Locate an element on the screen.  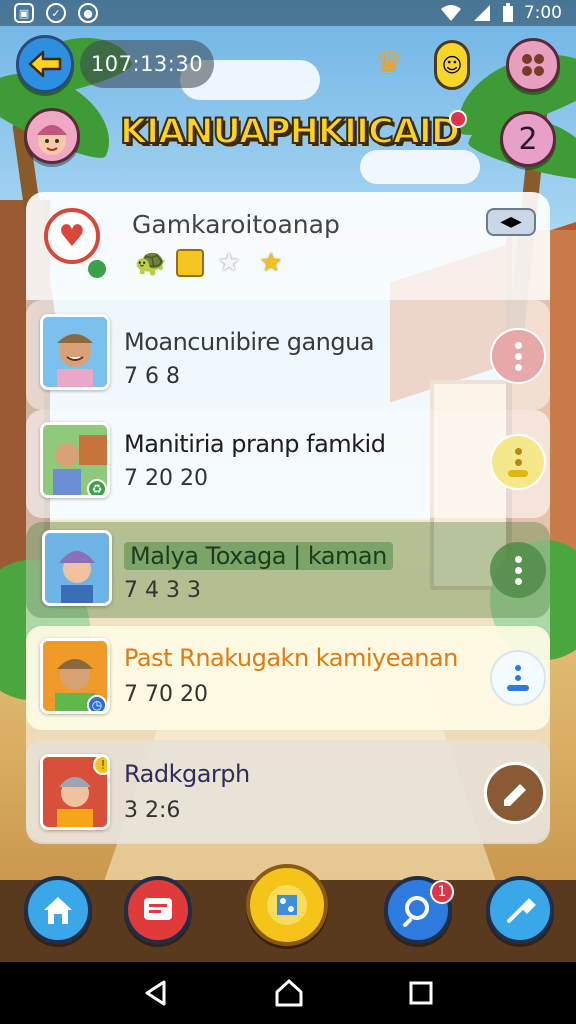
player-name: Past Rnakugakn kamiyeanan is located at coordinates (291, 658).